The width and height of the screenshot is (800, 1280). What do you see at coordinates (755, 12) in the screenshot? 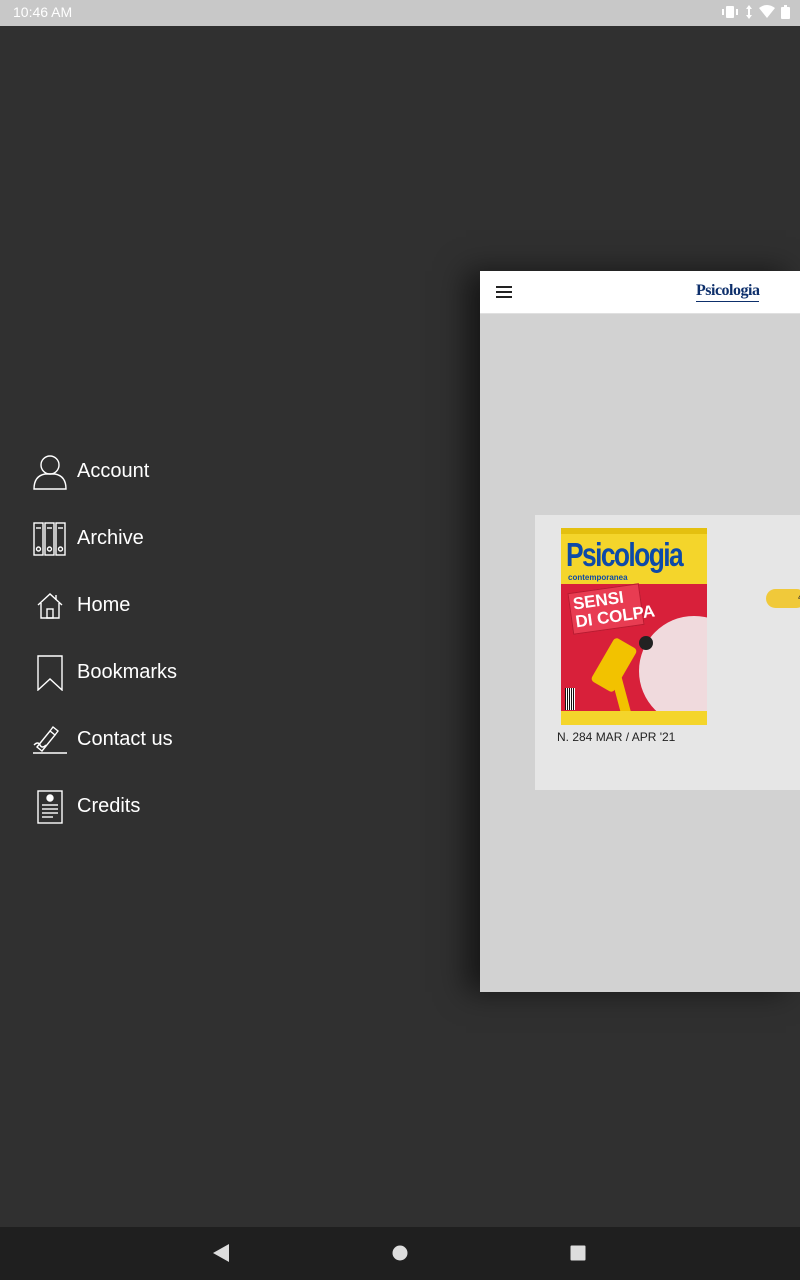
I see `status-icons` at bounding box center [755, 12].